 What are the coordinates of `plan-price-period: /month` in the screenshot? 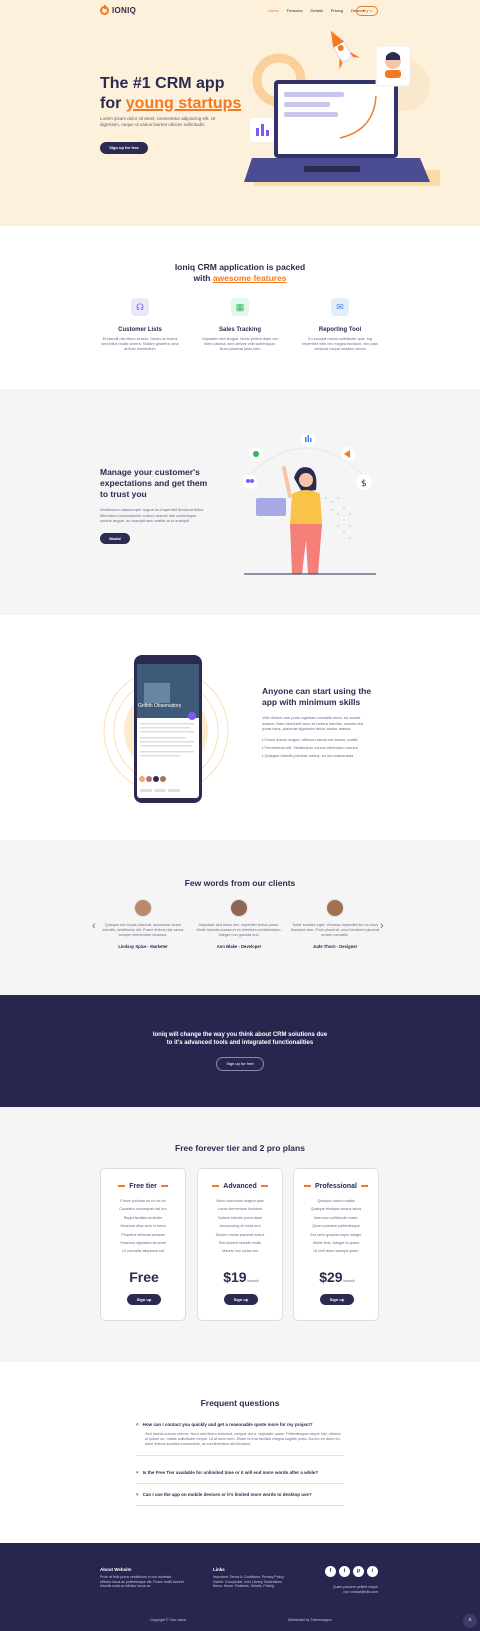 It's located at (252, 1280).